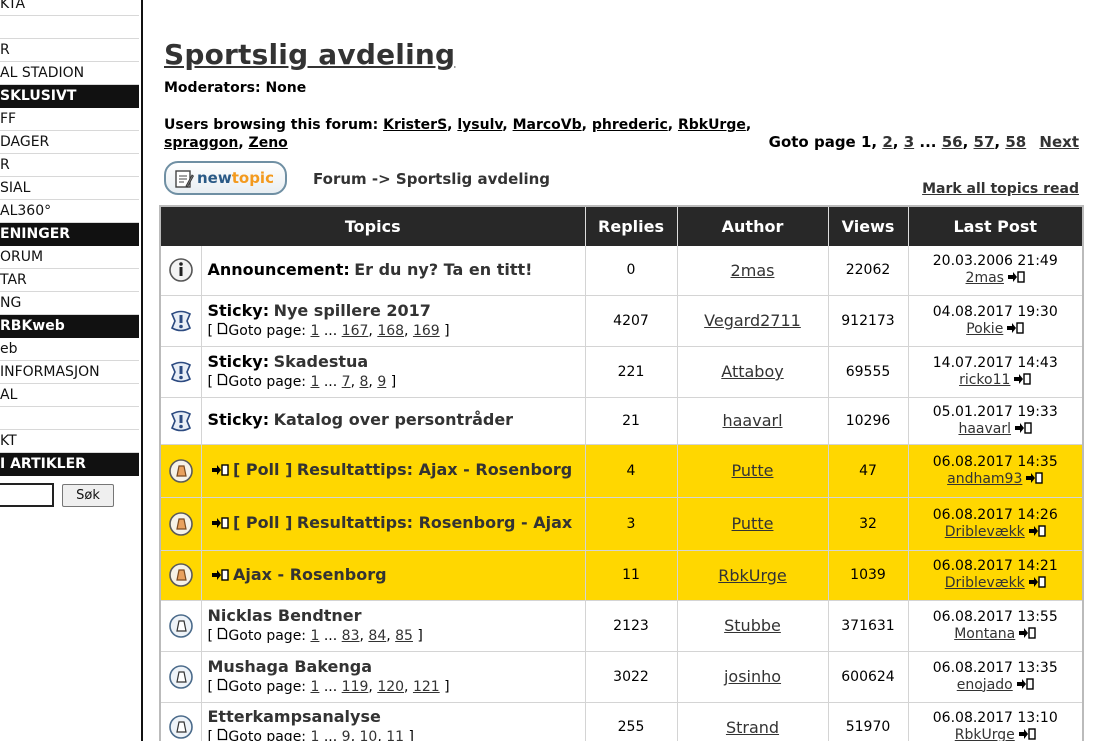 This screenshot has width=1113, height=741. What do you see at coordinates (351, 636) in the screenshot?
I see `page-link: 83` at bounding box center [351, 636].